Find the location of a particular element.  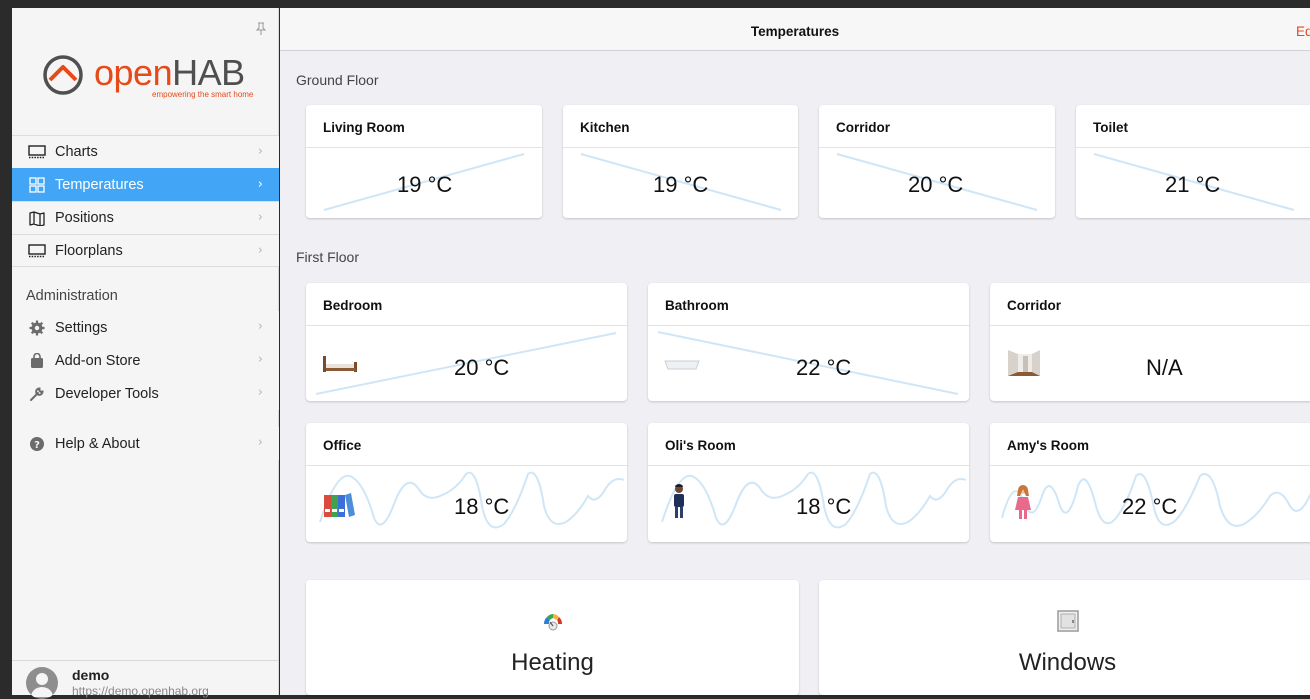

logo-open-text: open is located at coordinates (133, 72).